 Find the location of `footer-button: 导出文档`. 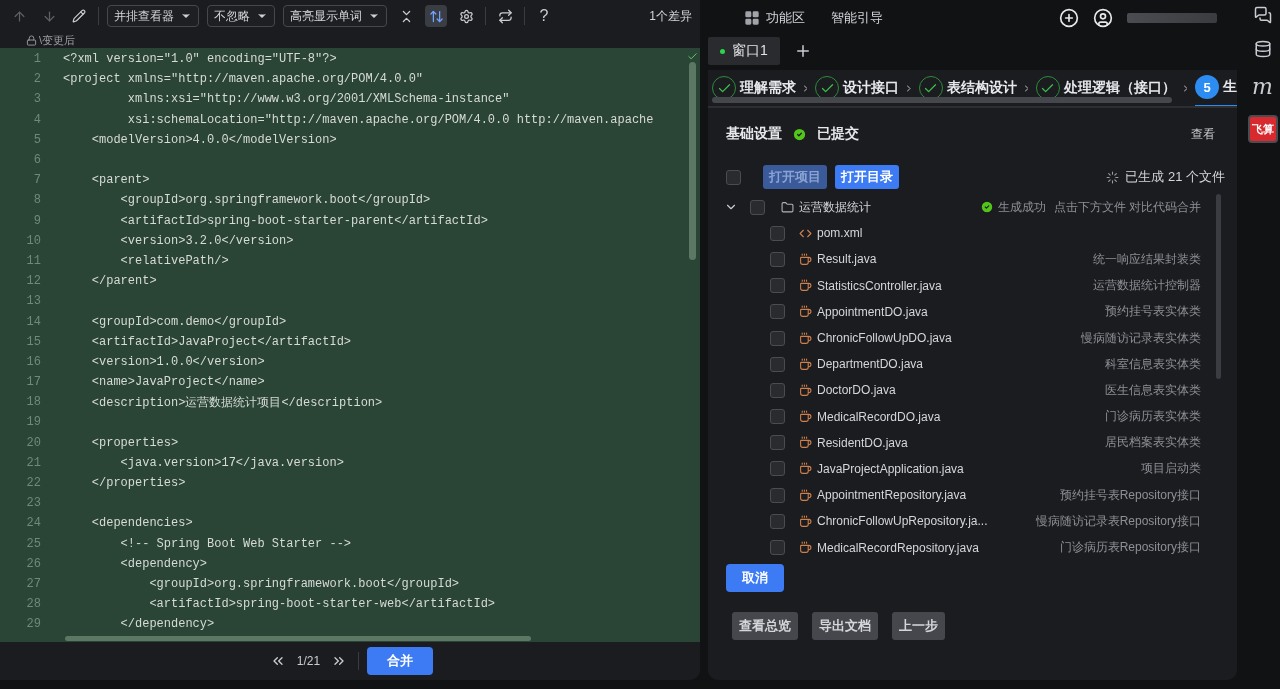

footer-button: 导出文档 is located at coordinates (845, 626).